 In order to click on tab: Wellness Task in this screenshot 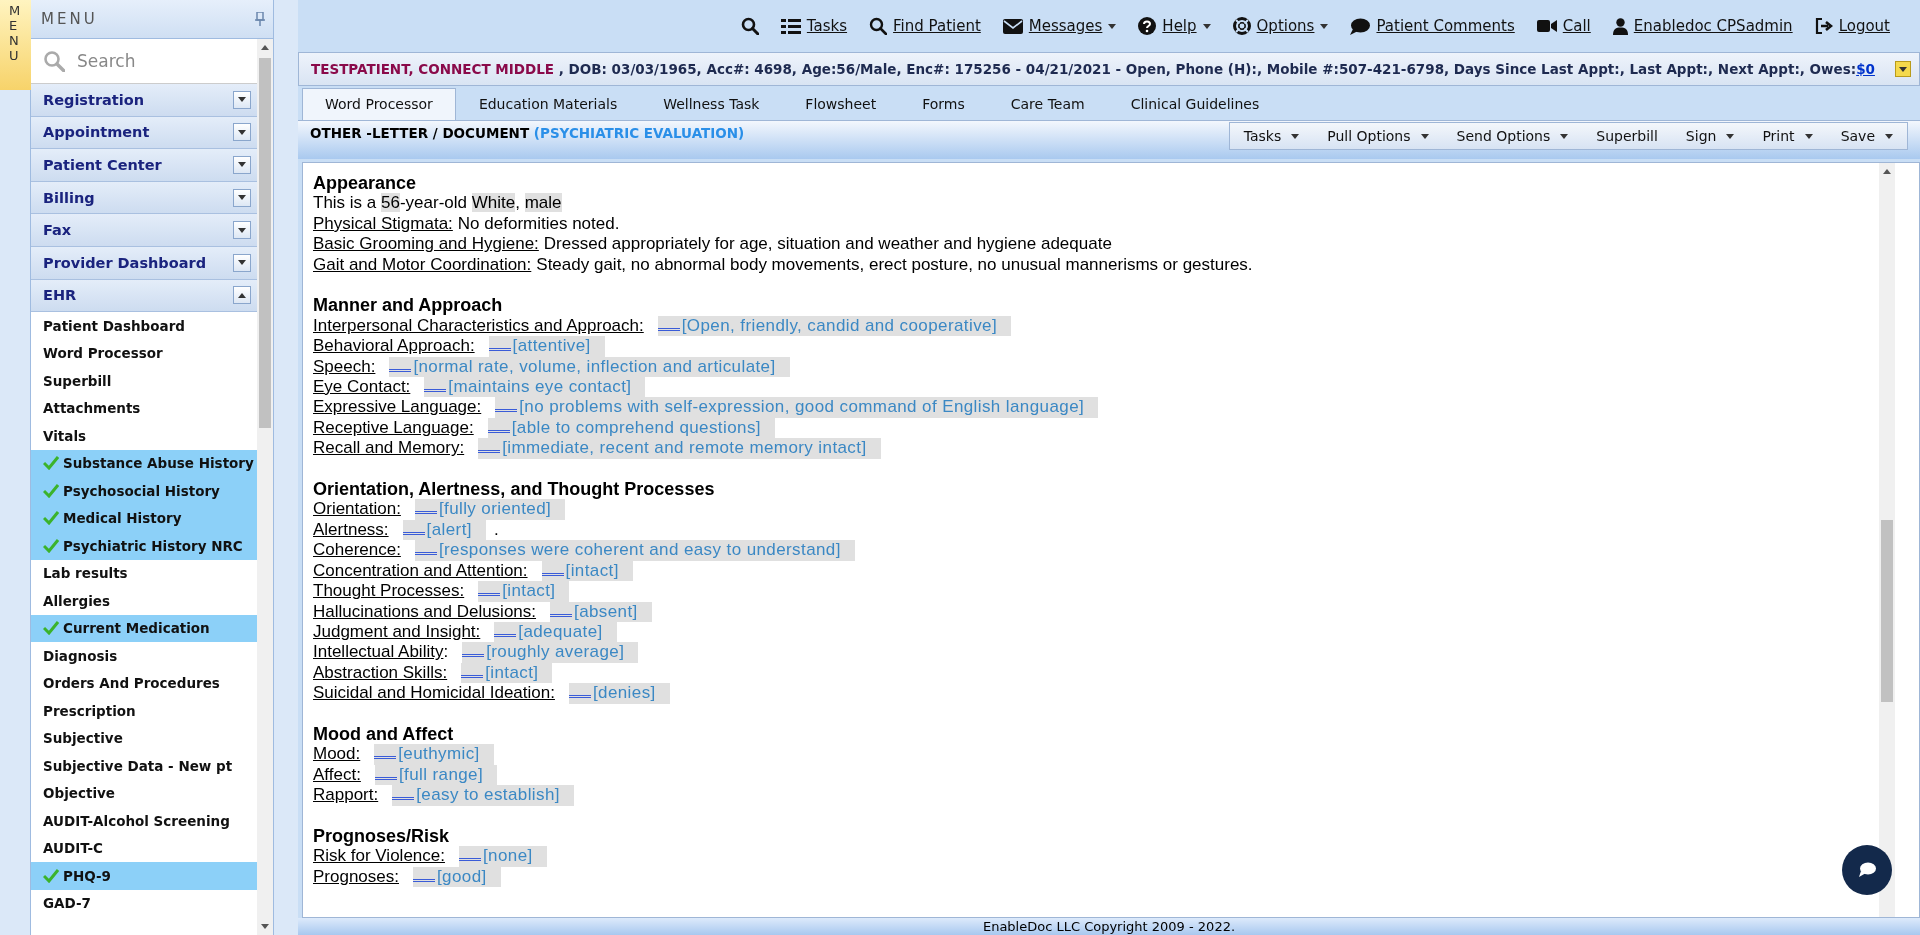, I will do `click(711, 104)`.